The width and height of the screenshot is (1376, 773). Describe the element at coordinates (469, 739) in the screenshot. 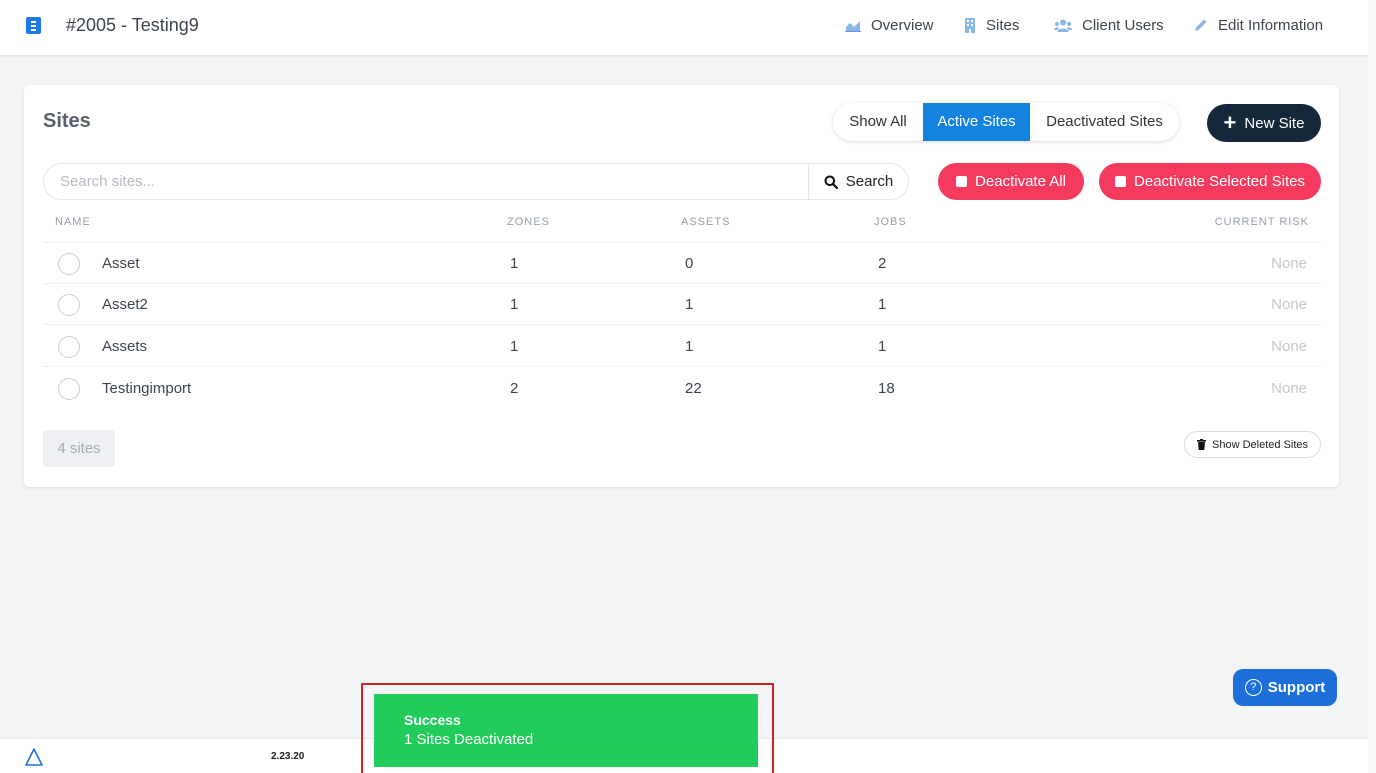

I see `toast-message: 1 Sites Deactivated` at that location.